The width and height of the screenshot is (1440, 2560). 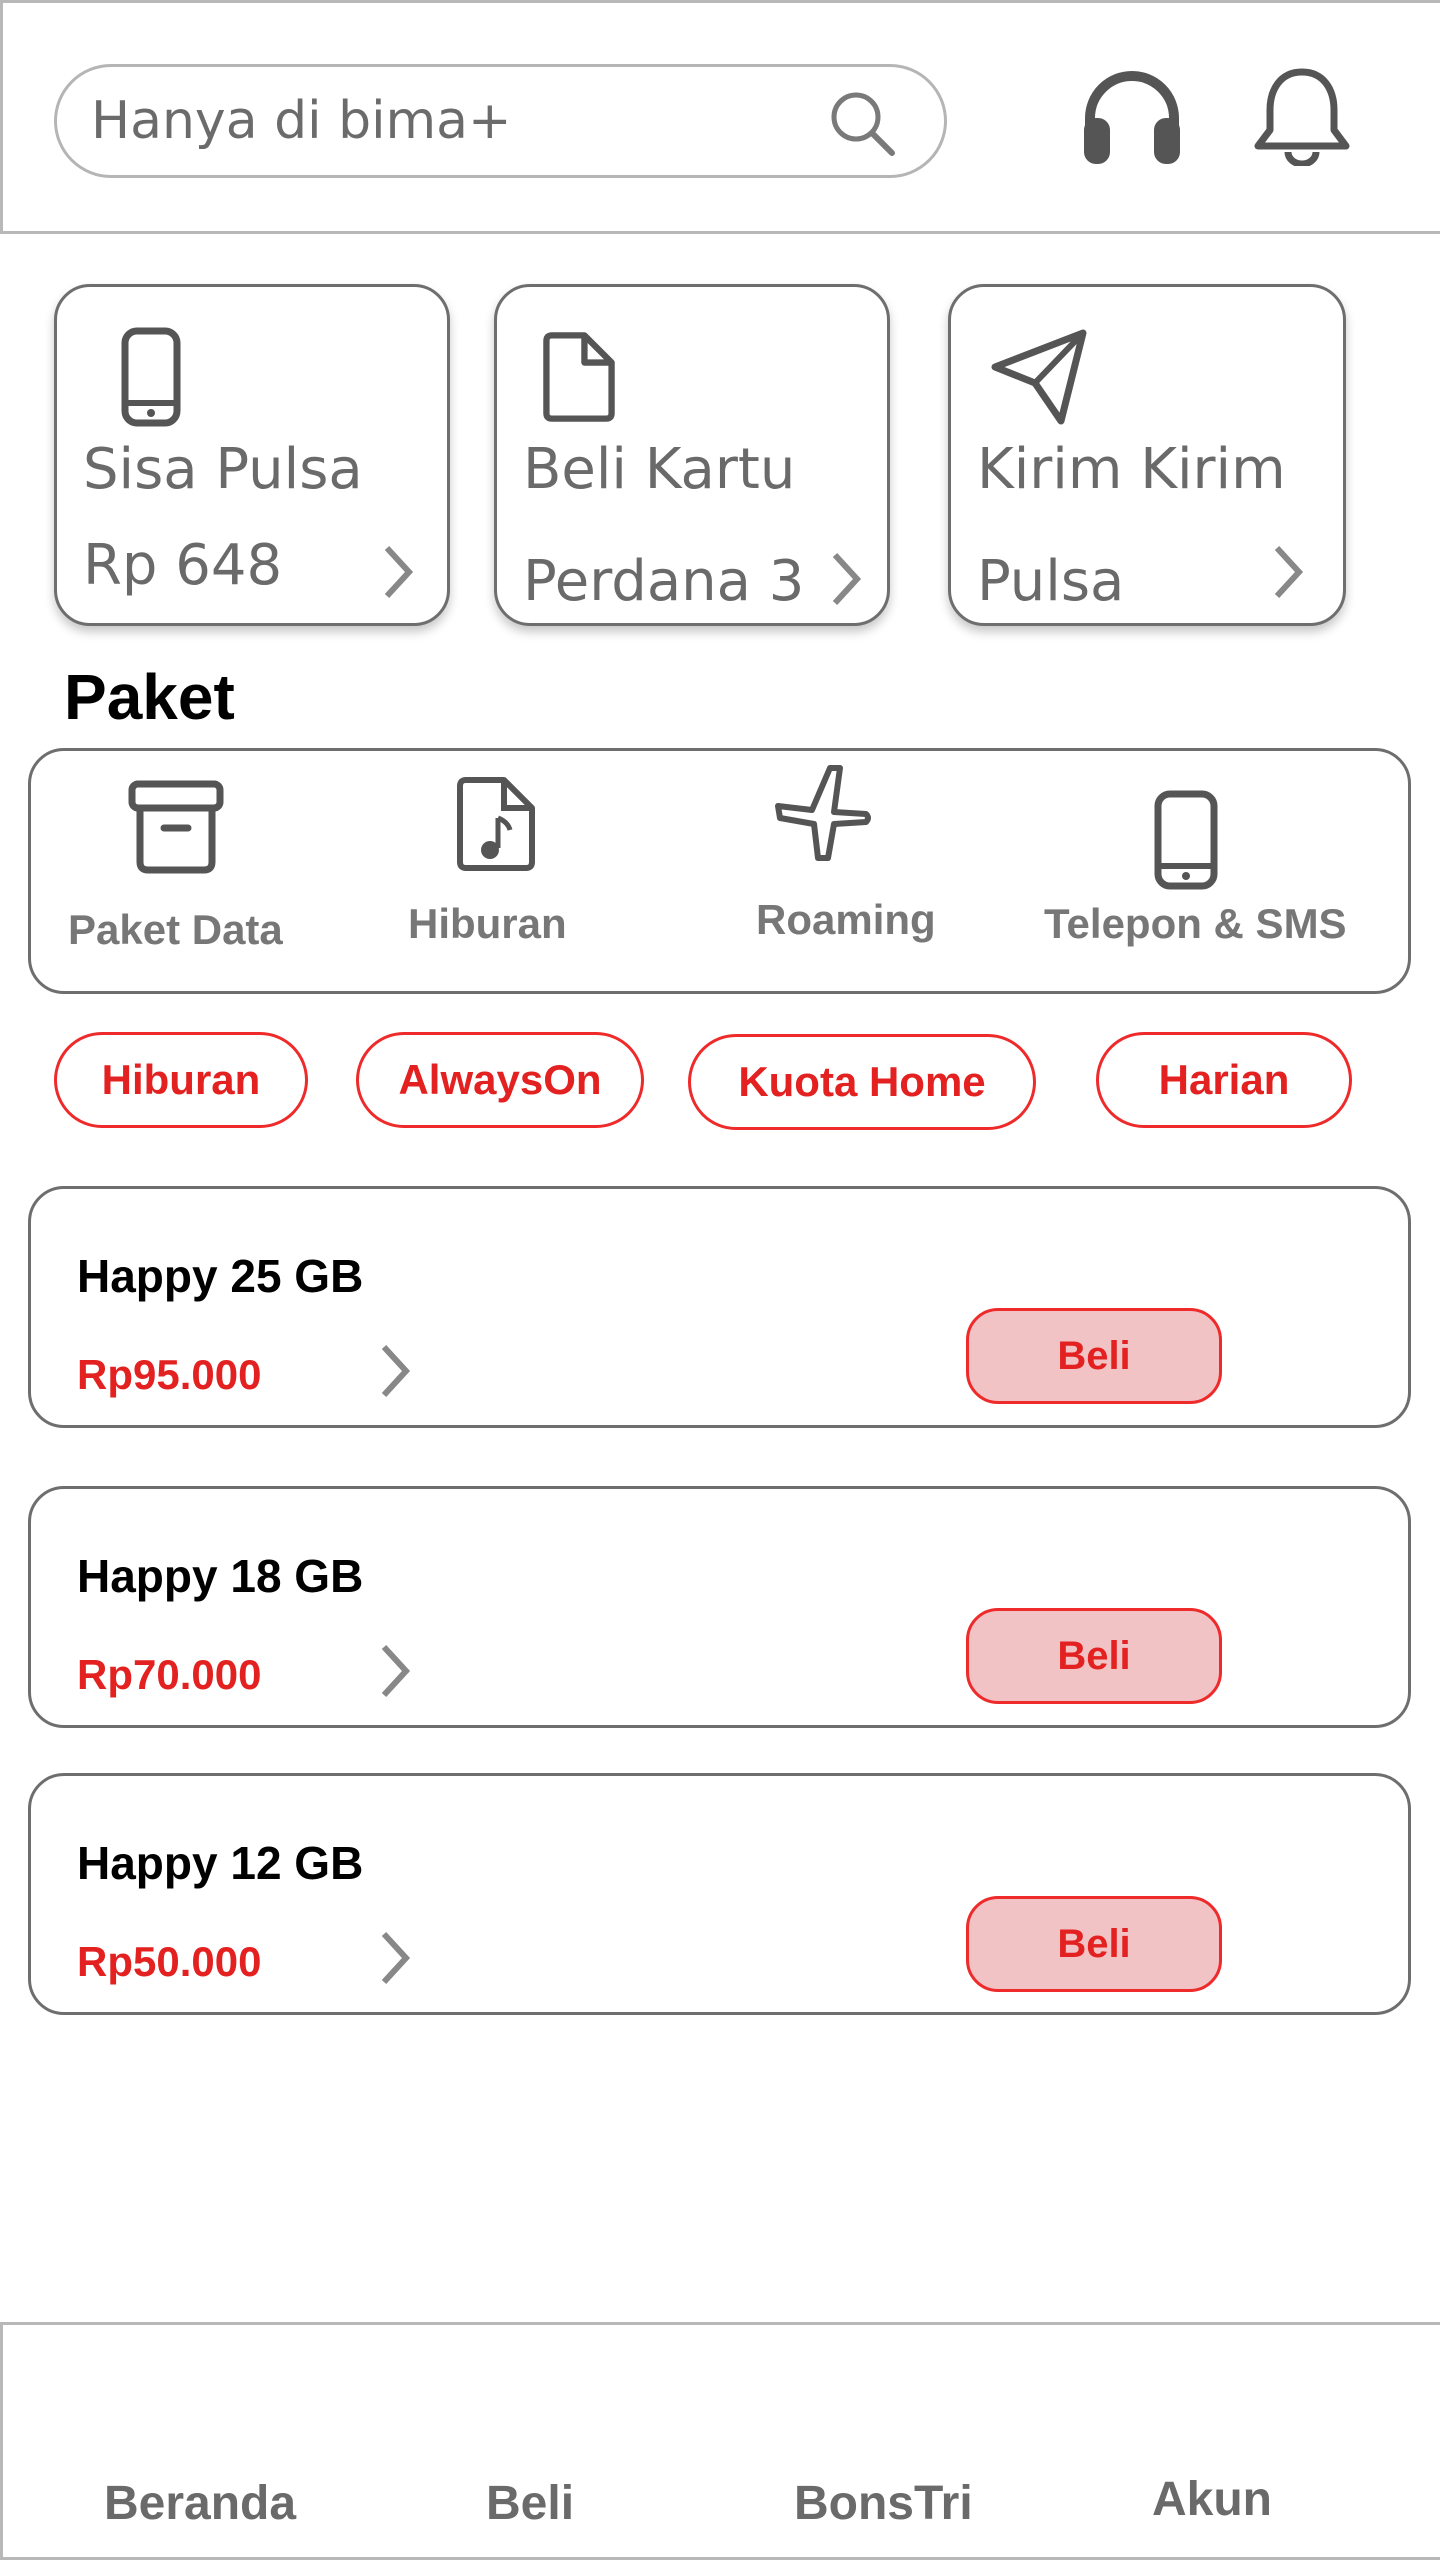 I want to click on nav-item-beli: Beli, so click(x=530, y=2503).